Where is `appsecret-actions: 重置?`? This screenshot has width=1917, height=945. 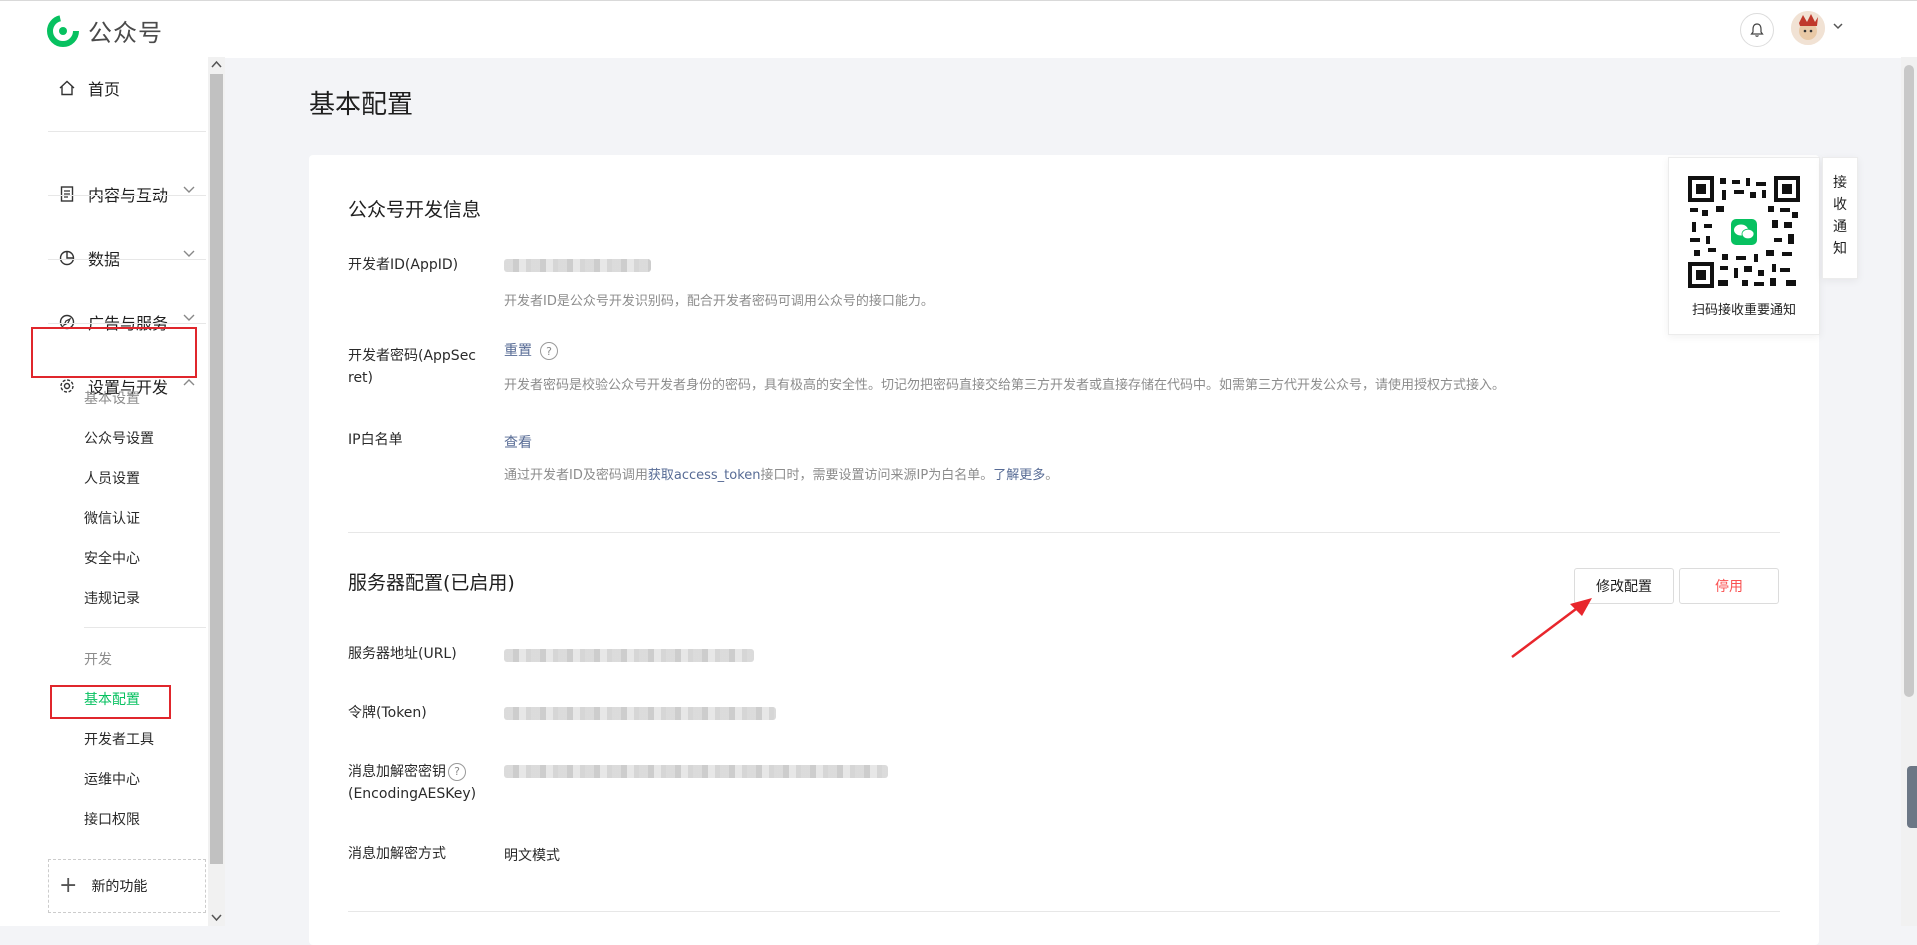 appsecret-actions: 重置? is located at coordinates (531, 350).